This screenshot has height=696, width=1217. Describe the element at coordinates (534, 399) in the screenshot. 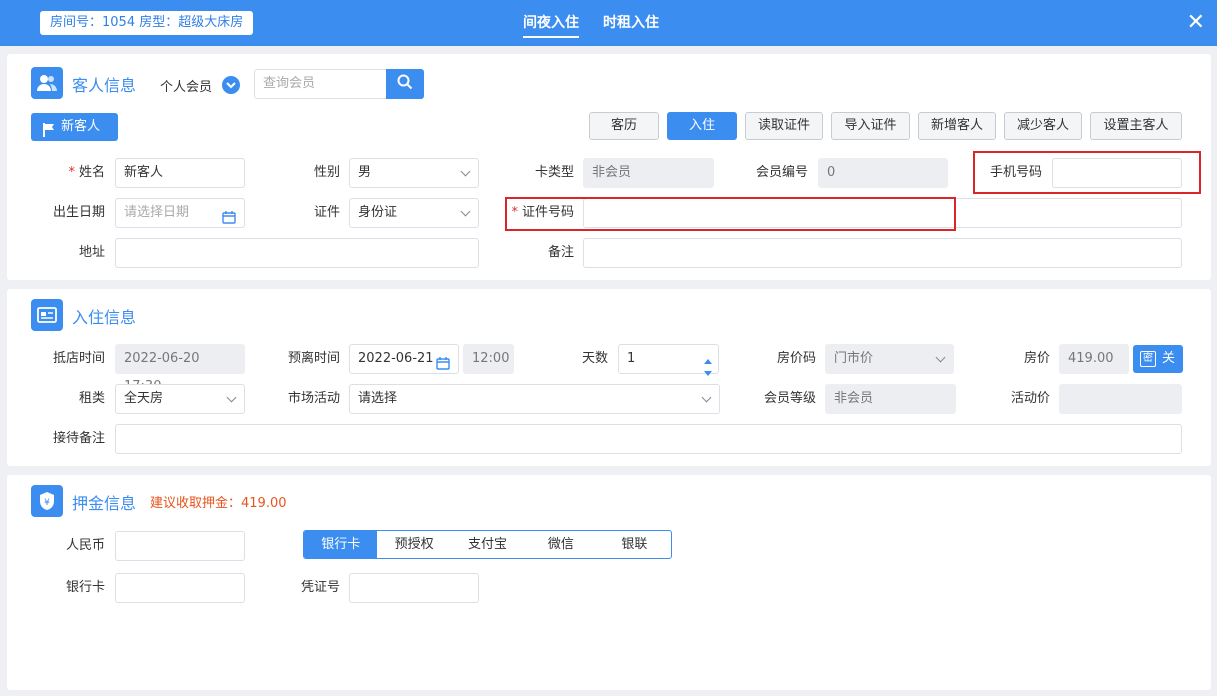

I see `market-select: 请选择` at that location.